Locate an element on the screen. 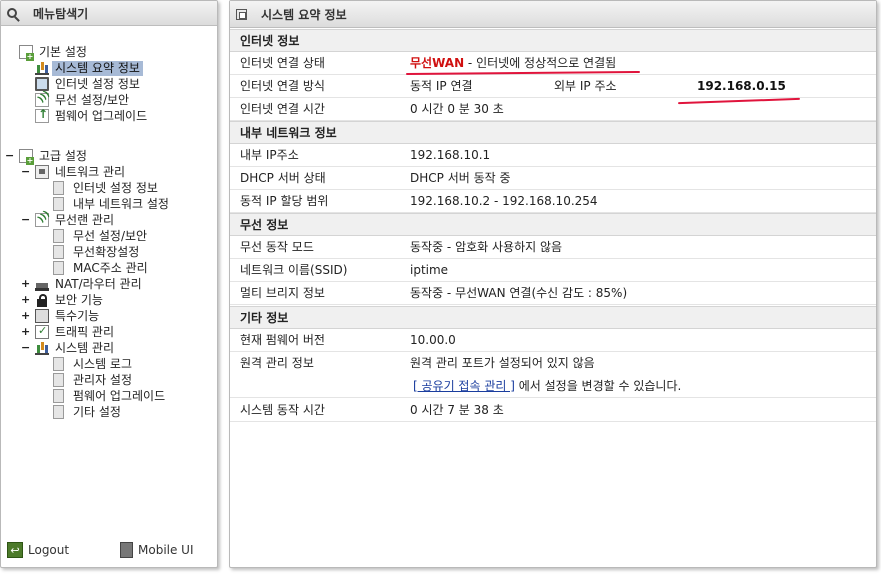 Image resolution: width=881 pixels, height=580 pixels. tree-item-wireless-security-adv: 무선 설정/보안 is located at coordinates (101, 236).